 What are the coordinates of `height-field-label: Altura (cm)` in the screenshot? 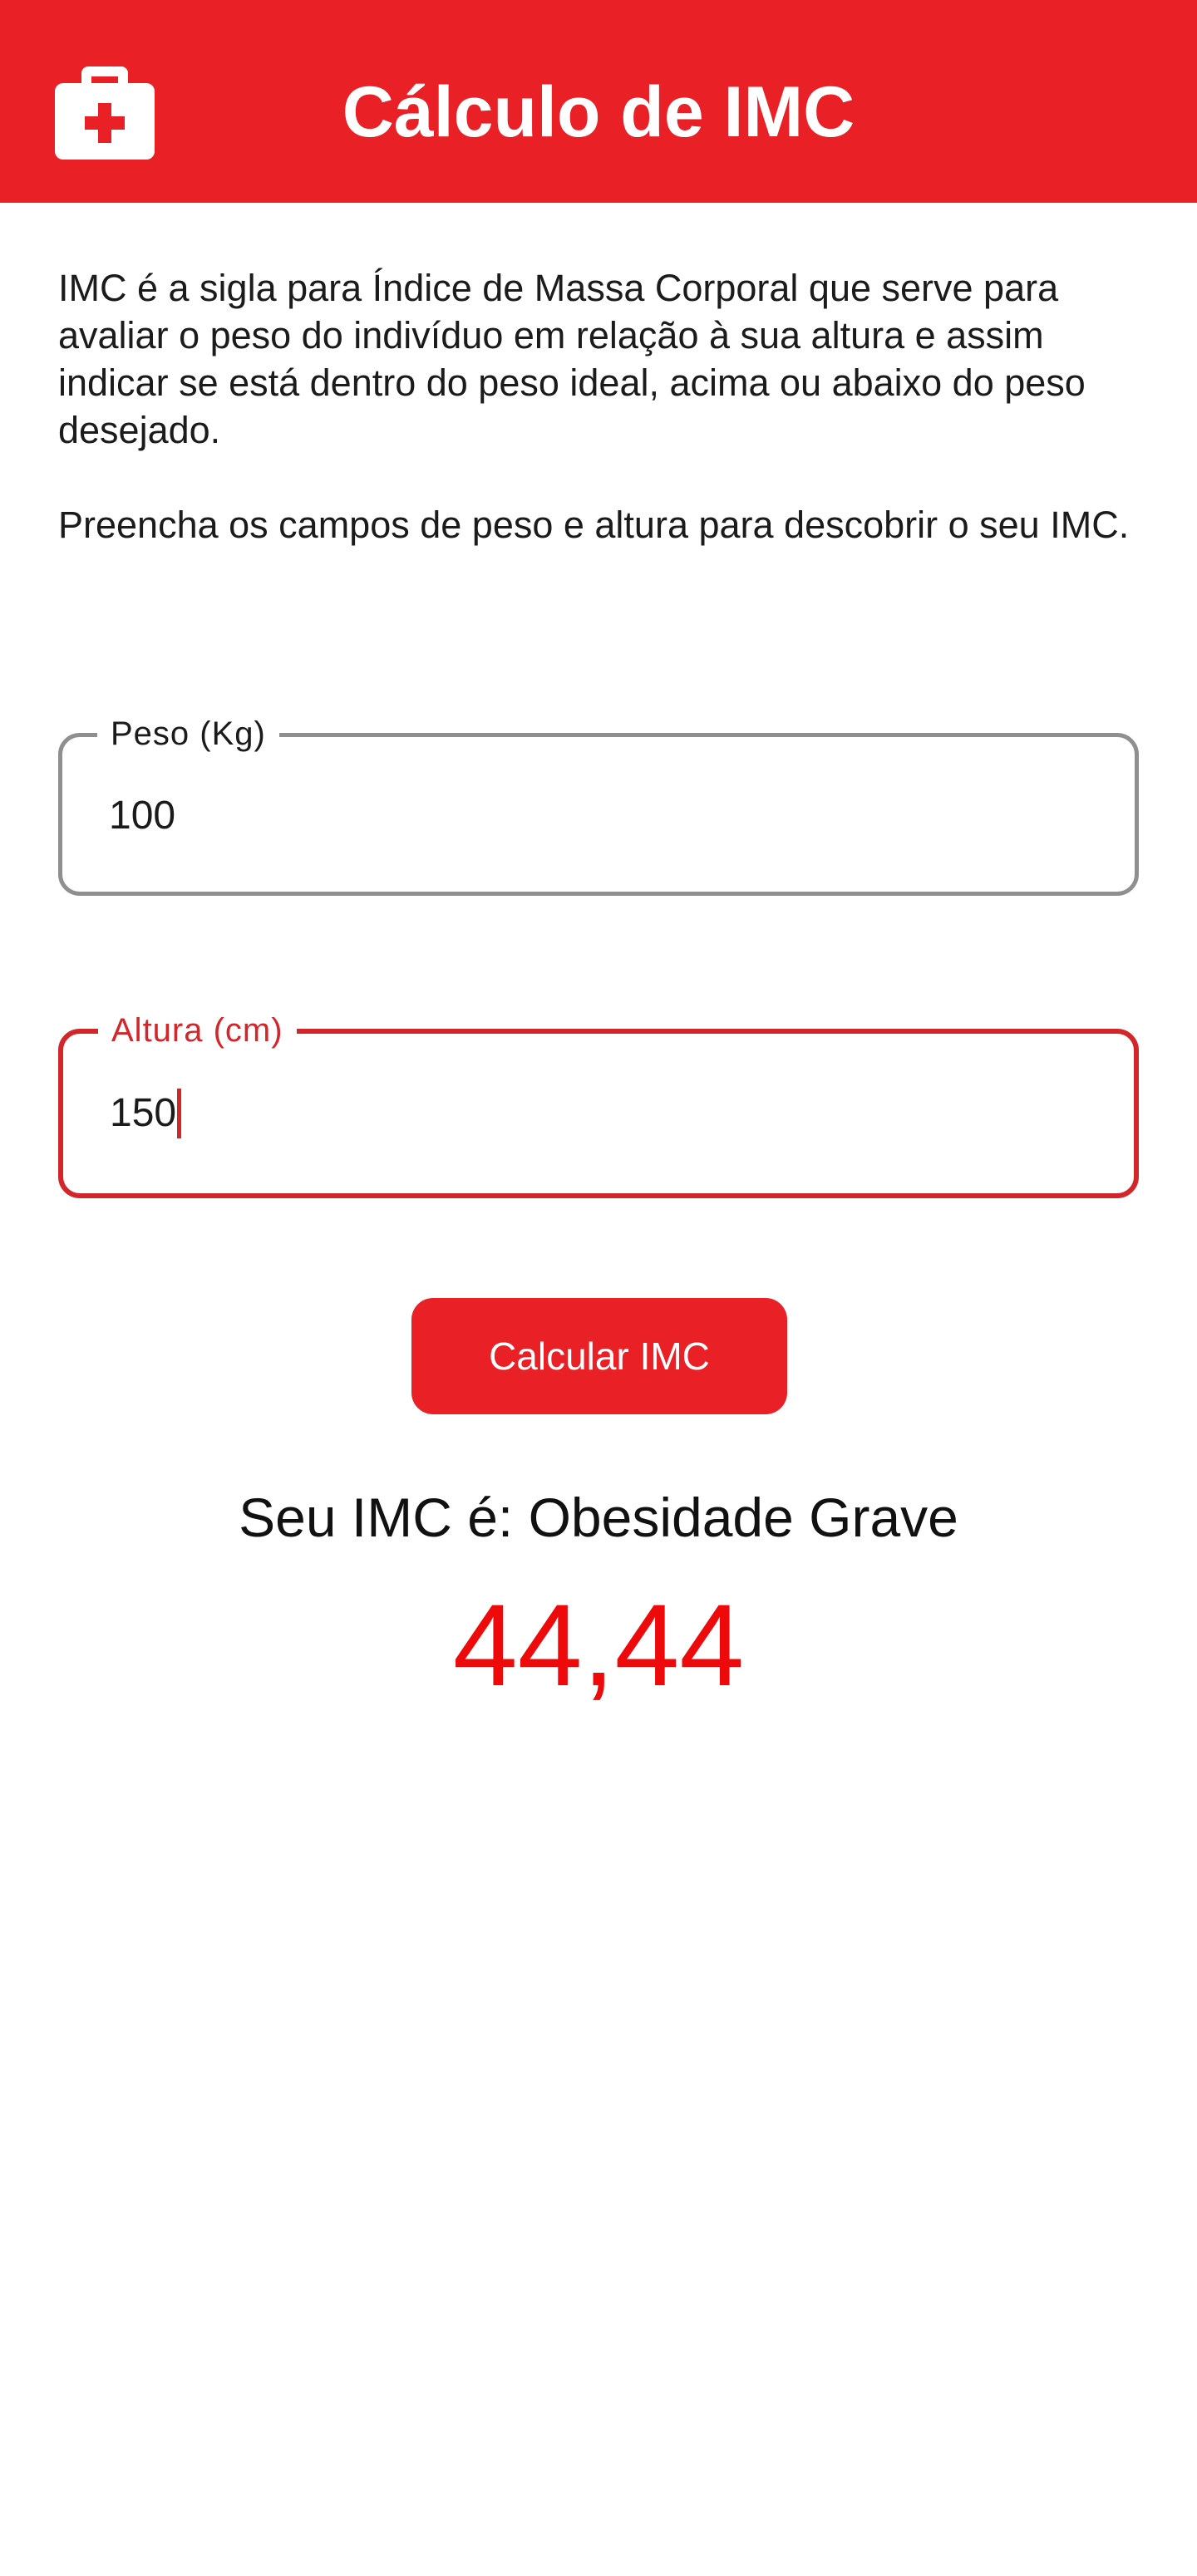 It's located at (197, 1030).